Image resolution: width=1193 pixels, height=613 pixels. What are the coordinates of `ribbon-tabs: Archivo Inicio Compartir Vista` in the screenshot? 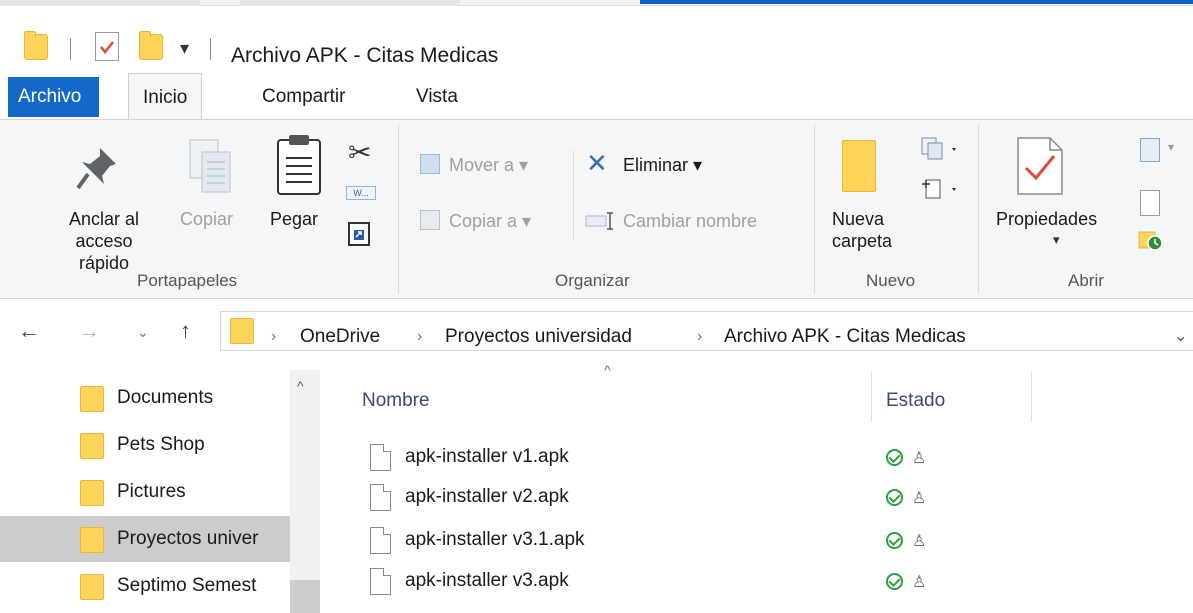 It's located at (596, 96).